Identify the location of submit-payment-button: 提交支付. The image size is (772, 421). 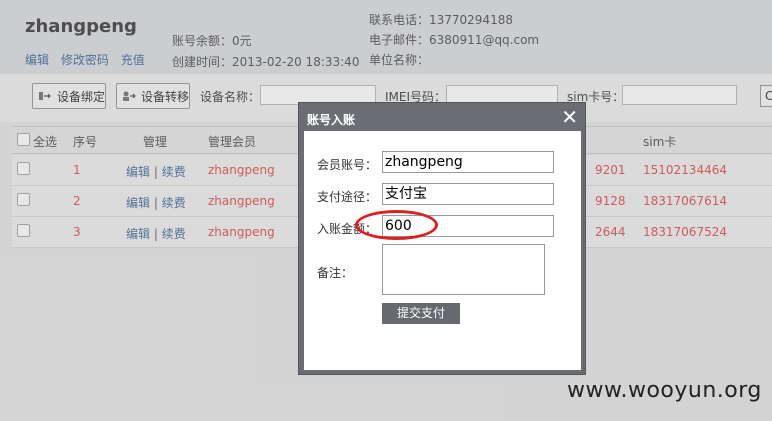
(421, 313).